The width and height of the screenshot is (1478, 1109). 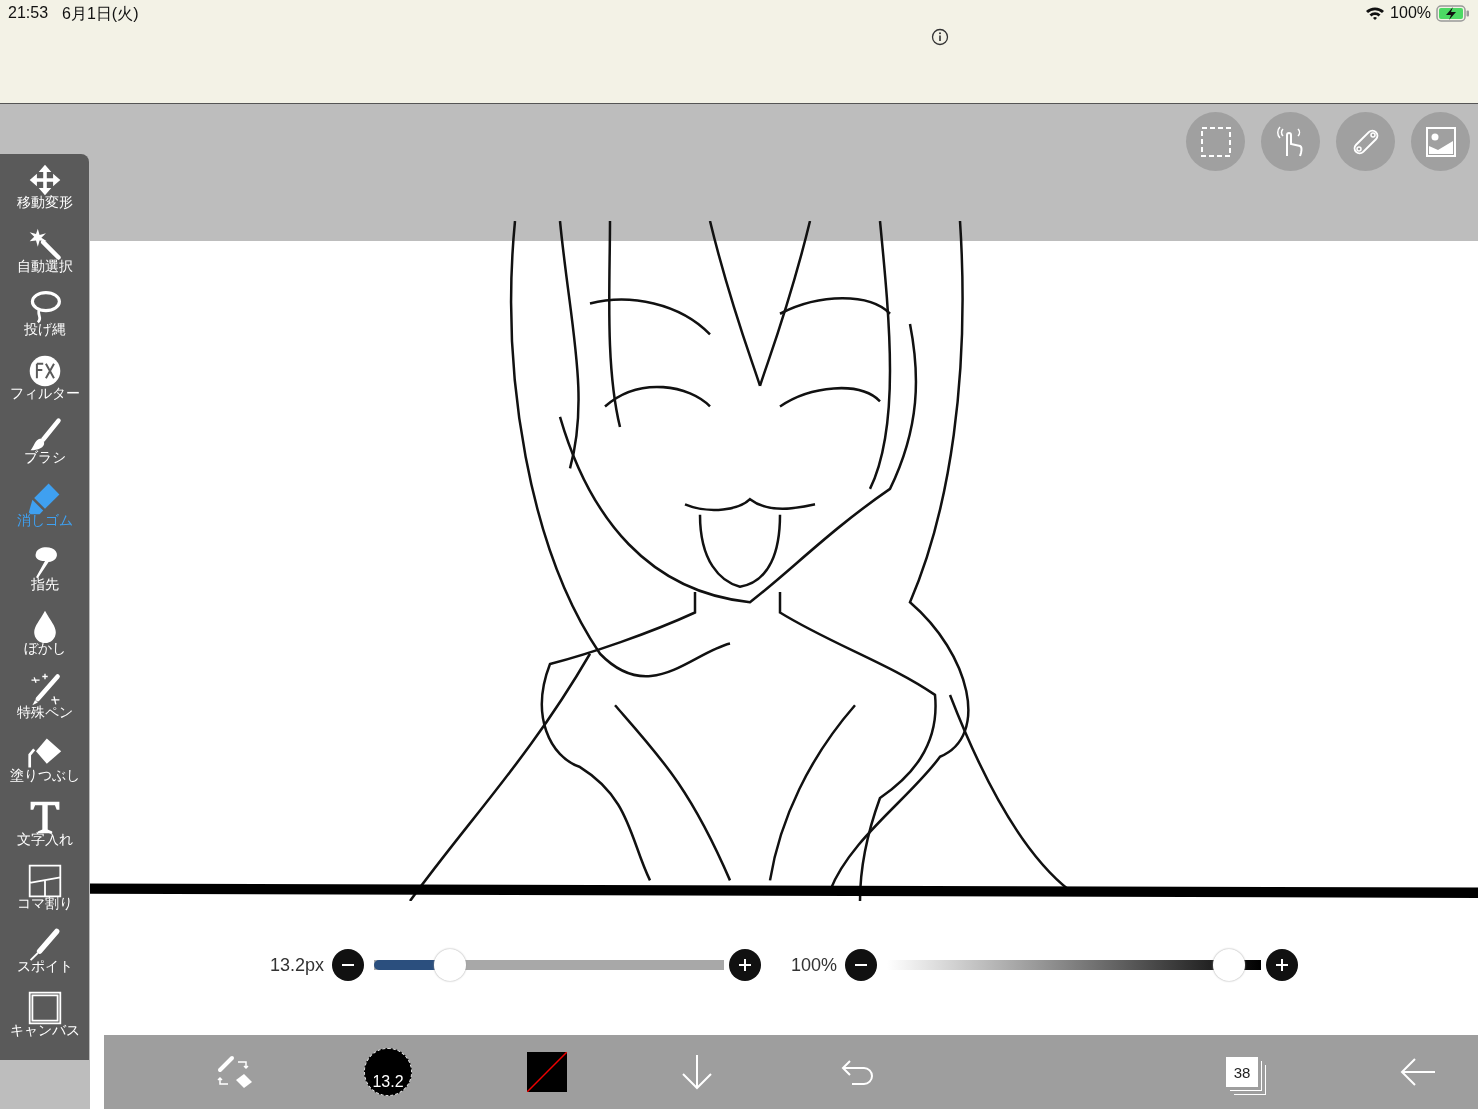 I want to click on battery-charging-icon, so click(x=1453, y=13).